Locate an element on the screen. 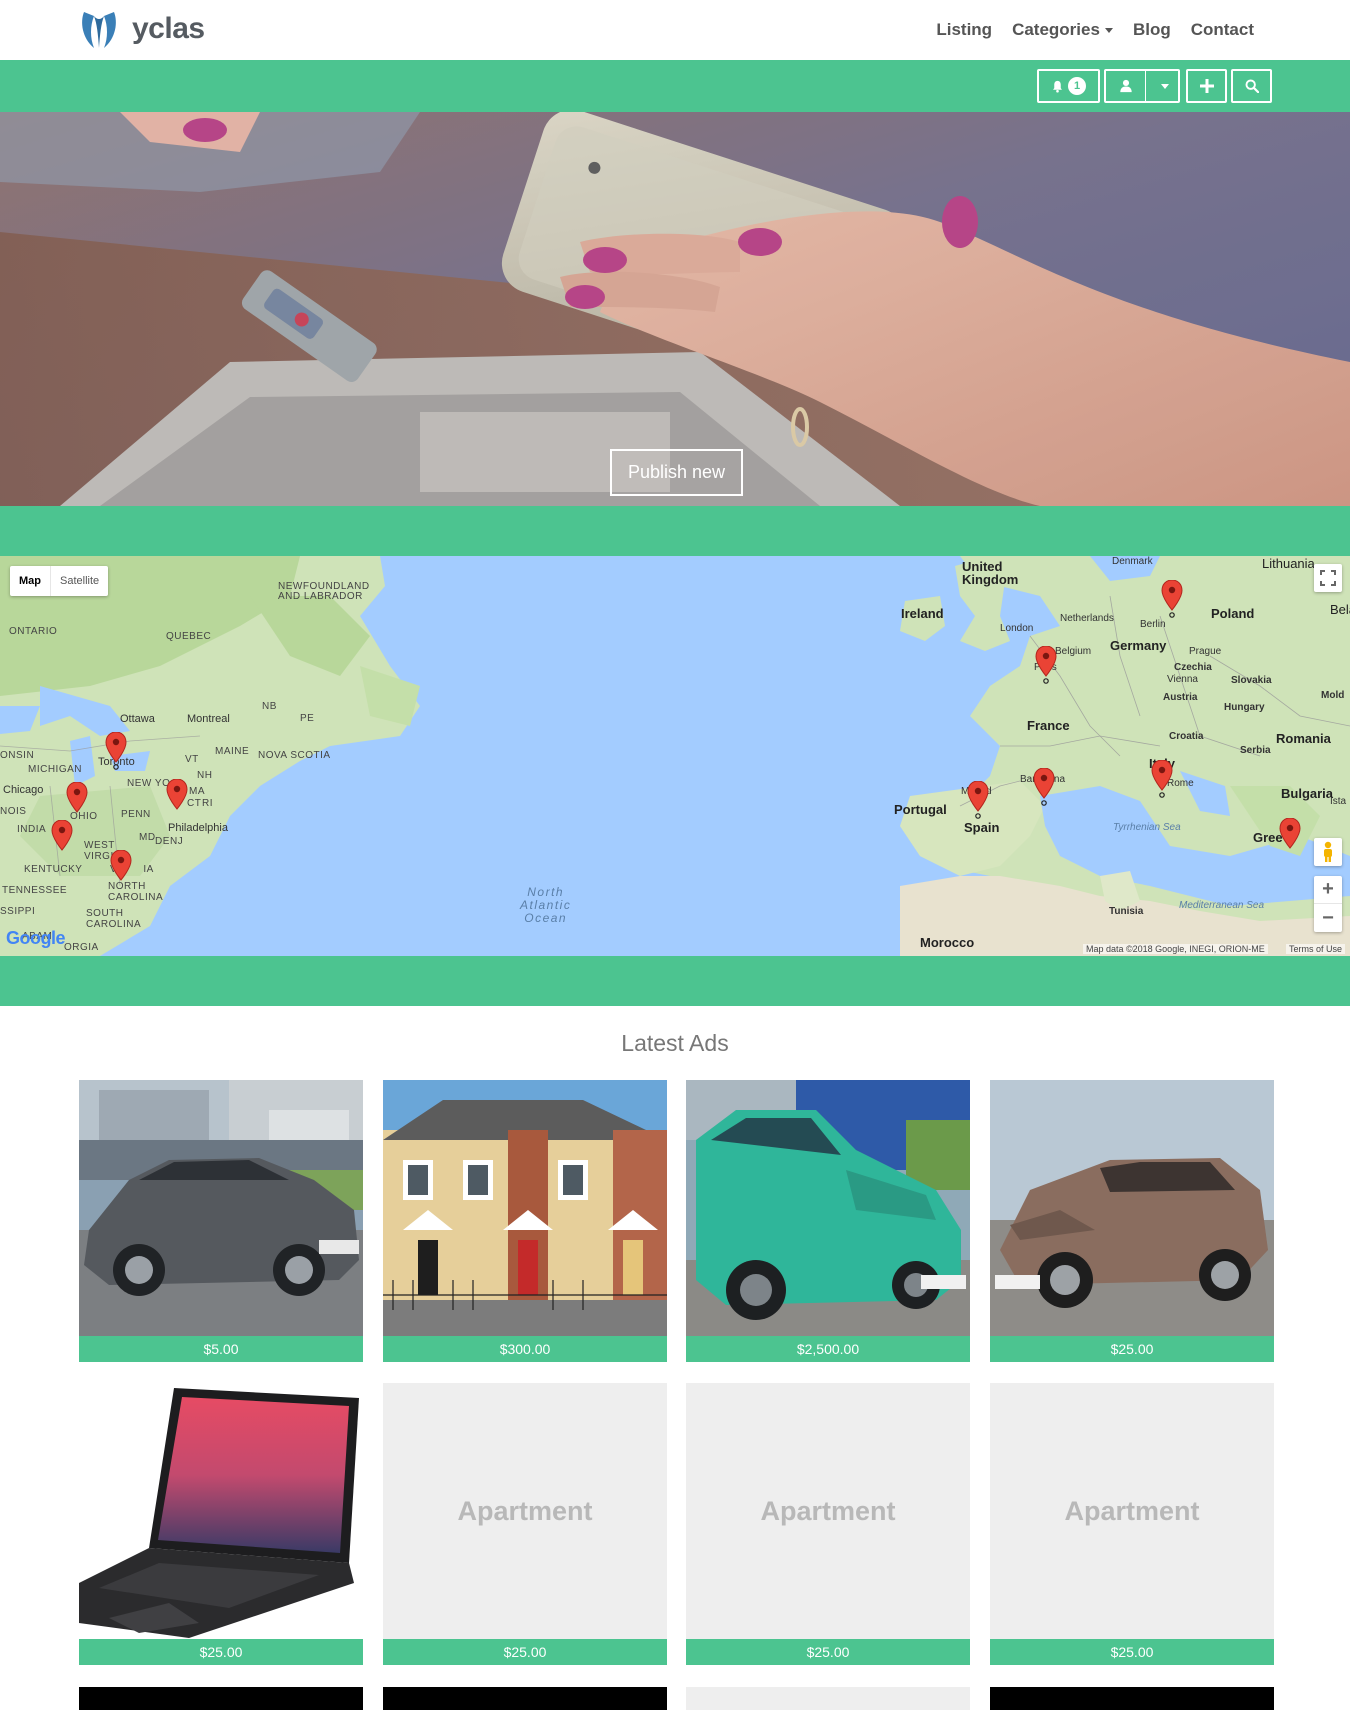 The height and width of the screenshot is (1710, 1350). map-label: ONTARIO is located at coordinates (33, 631).